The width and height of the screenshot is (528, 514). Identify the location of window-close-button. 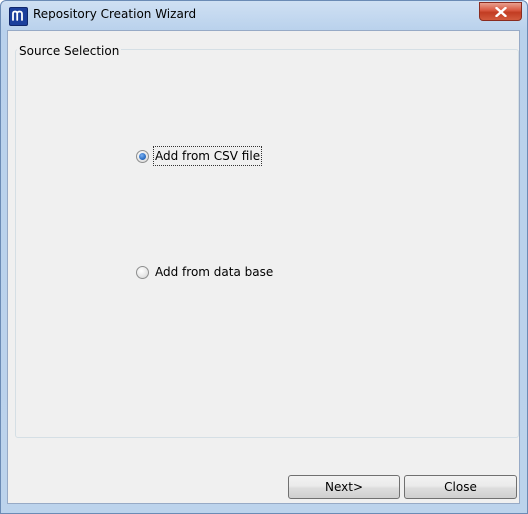
(500, 11).